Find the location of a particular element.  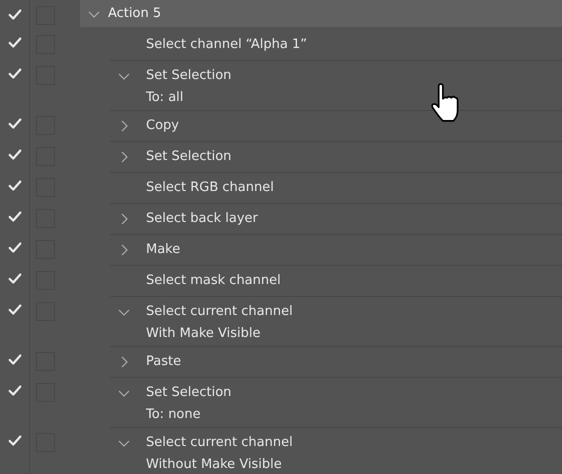

step-label: Select channel “Alpha 1” is located at coordinates (226, 45).